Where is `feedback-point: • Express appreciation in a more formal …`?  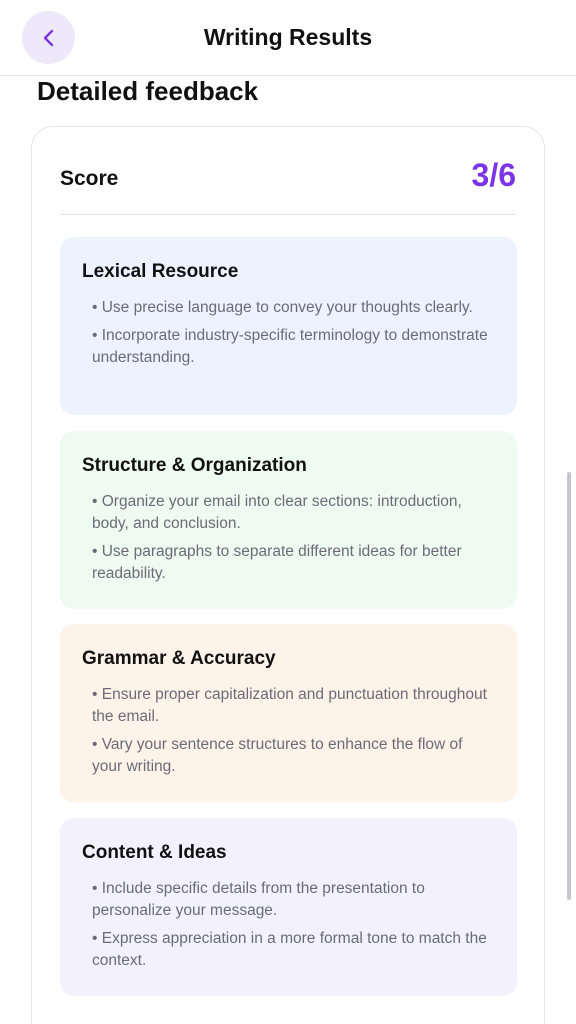
feedback-point: • Express appreciation in a more formal … is located at coordinates (289, 949).